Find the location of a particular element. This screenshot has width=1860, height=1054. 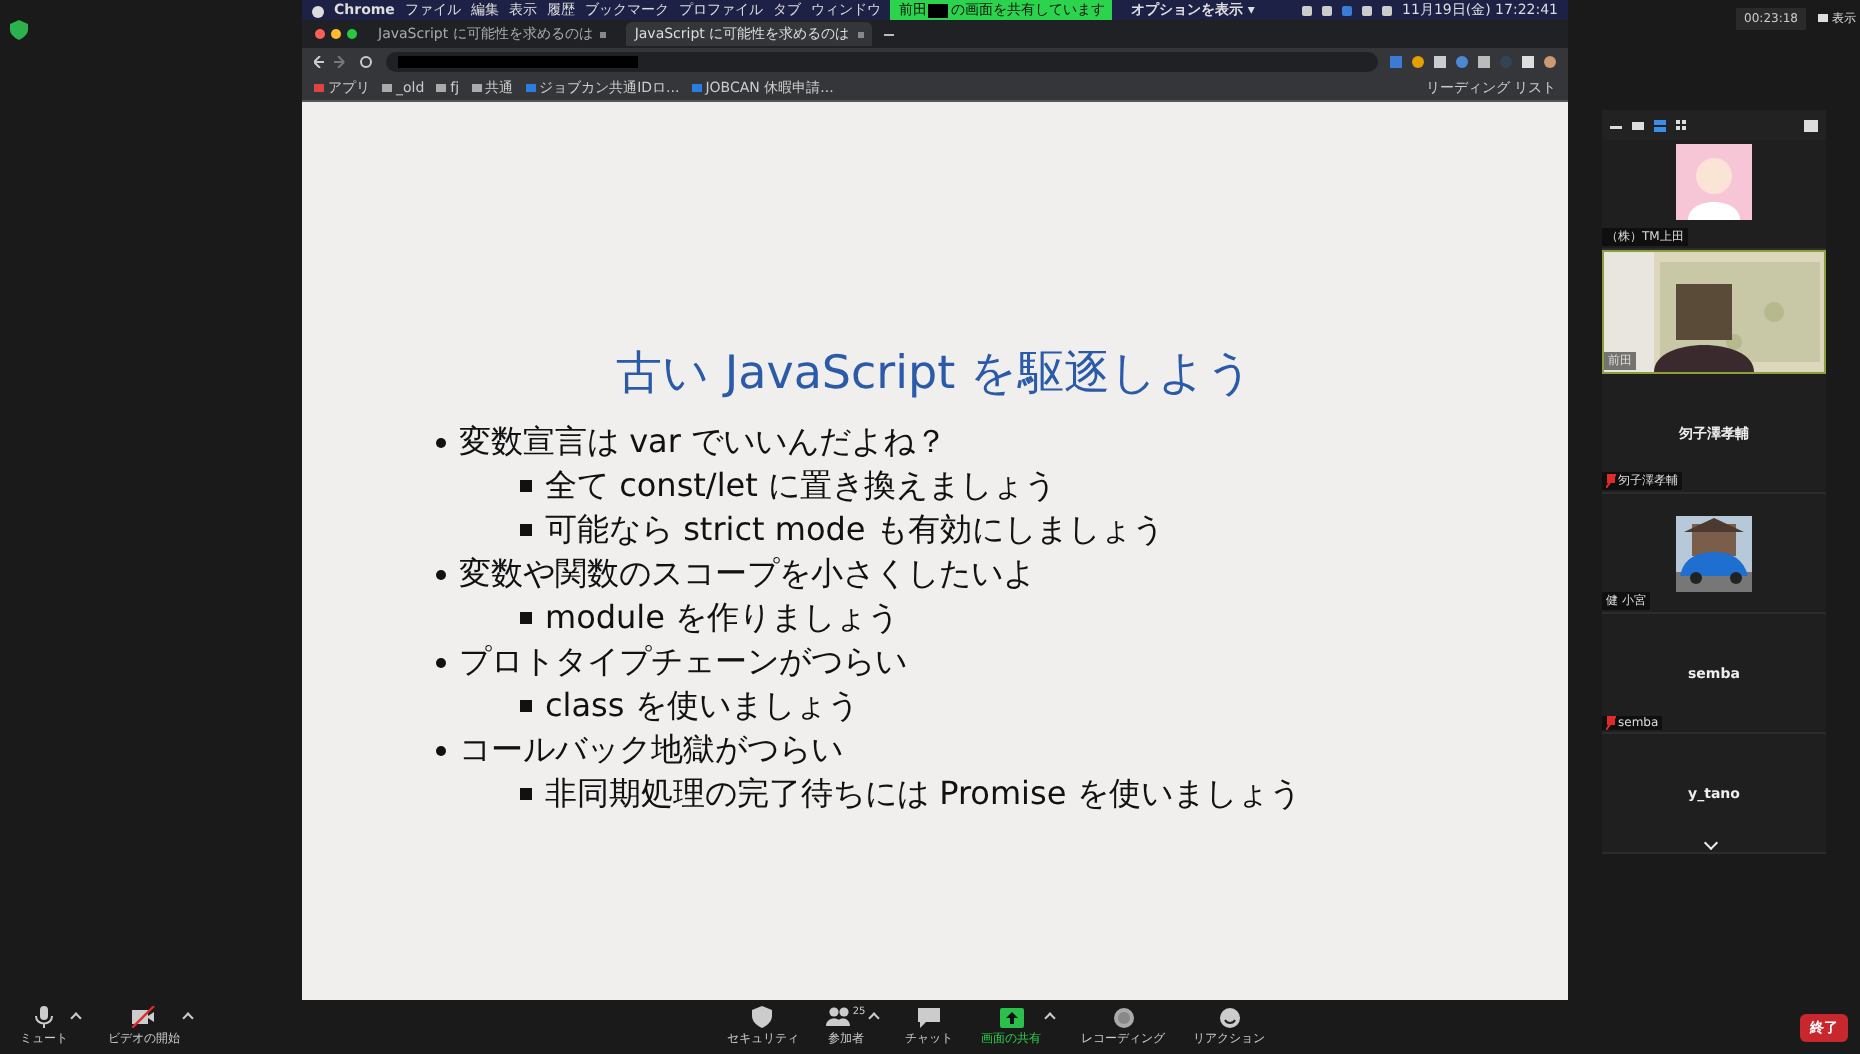

layout-icons is located at coordinates (1650, 126).